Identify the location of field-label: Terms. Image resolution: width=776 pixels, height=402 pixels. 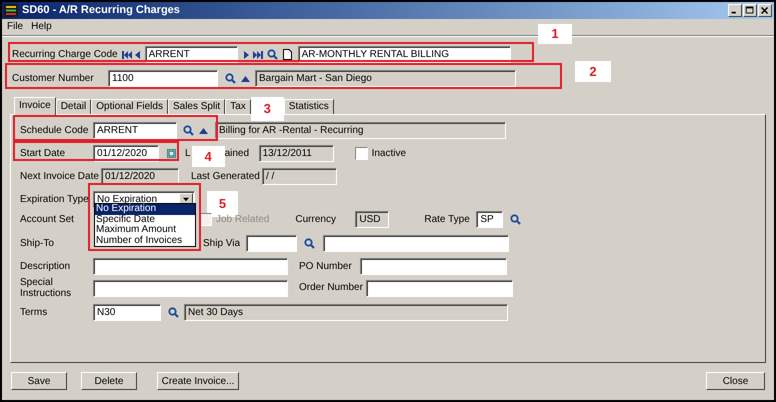
(34, 312).